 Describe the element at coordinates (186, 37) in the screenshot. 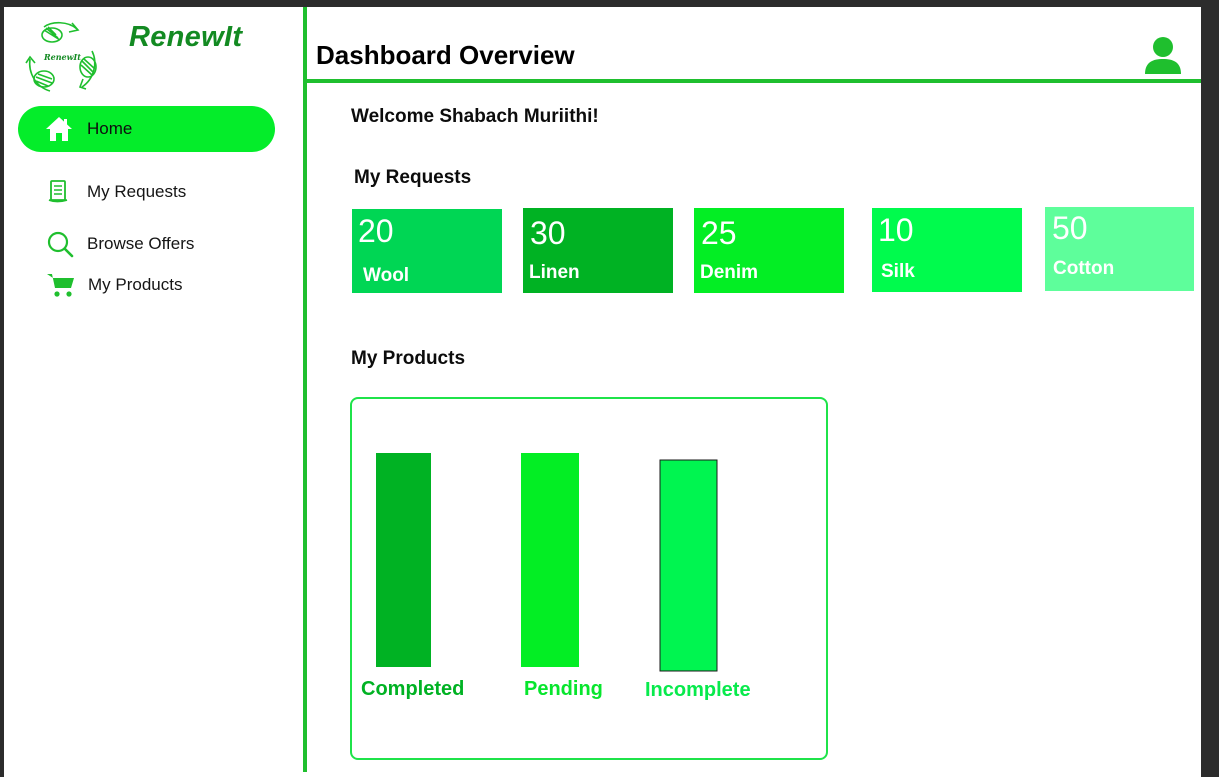

I see `brand-name: RenewIt` at that location.